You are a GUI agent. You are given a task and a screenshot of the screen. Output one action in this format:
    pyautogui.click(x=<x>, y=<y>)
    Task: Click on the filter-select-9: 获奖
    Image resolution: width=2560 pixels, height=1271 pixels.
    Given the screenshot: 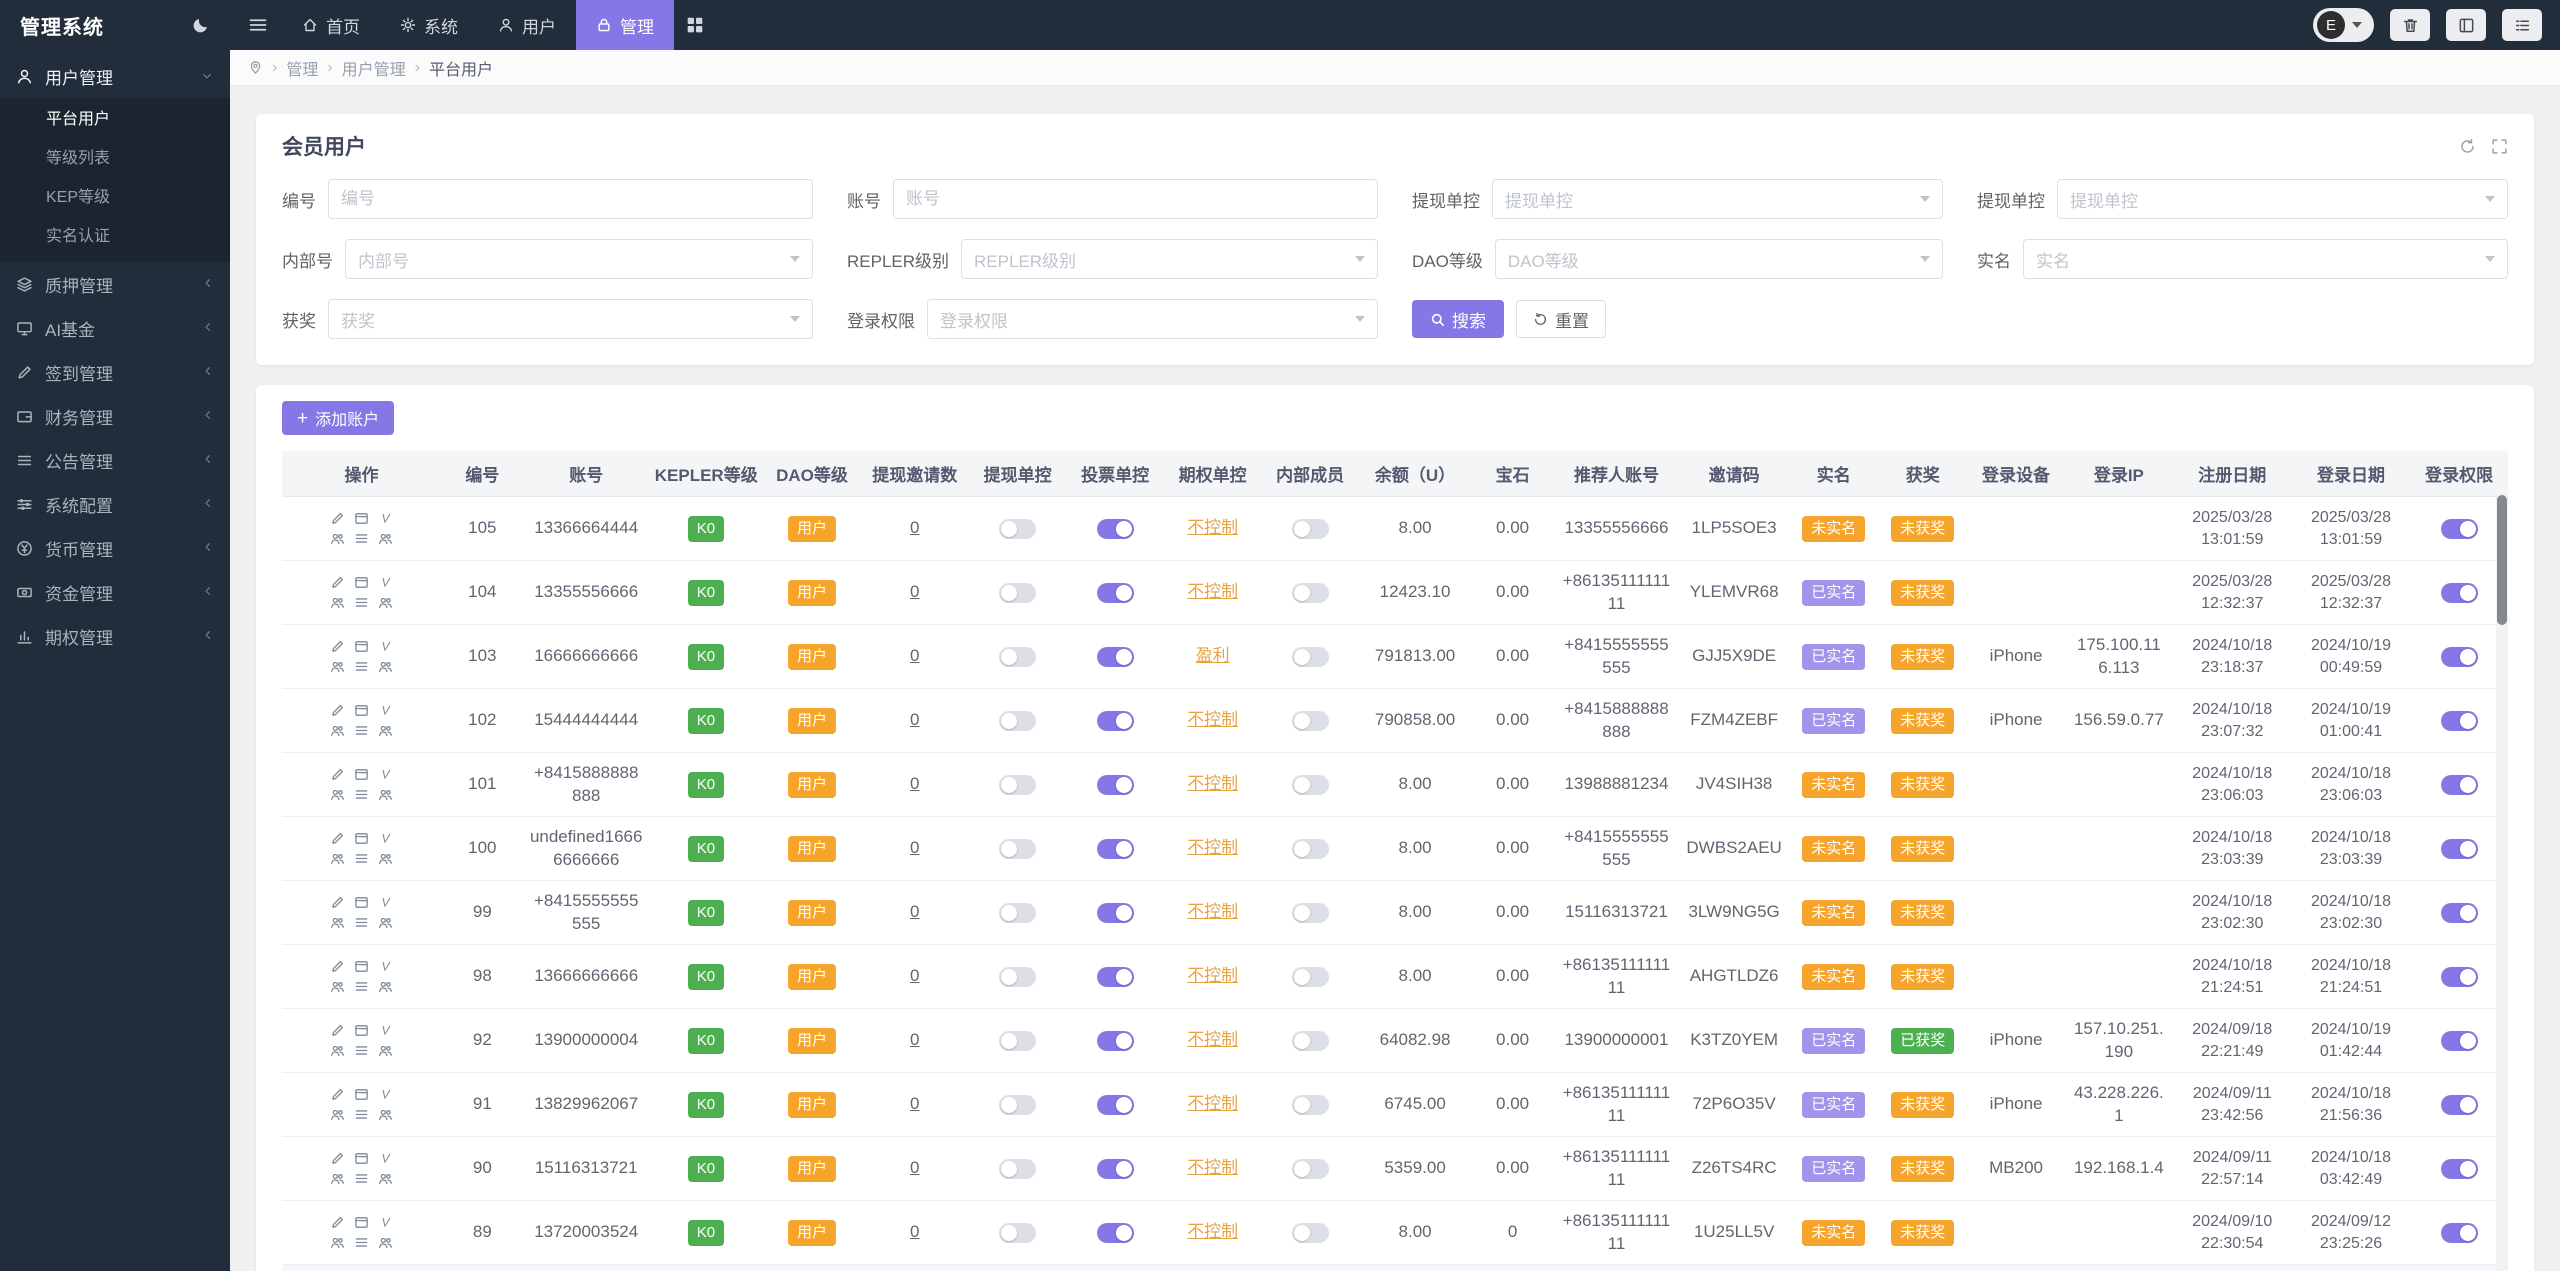 What is the action you would take?
    pyautogui.click(x=570, y=319)
    